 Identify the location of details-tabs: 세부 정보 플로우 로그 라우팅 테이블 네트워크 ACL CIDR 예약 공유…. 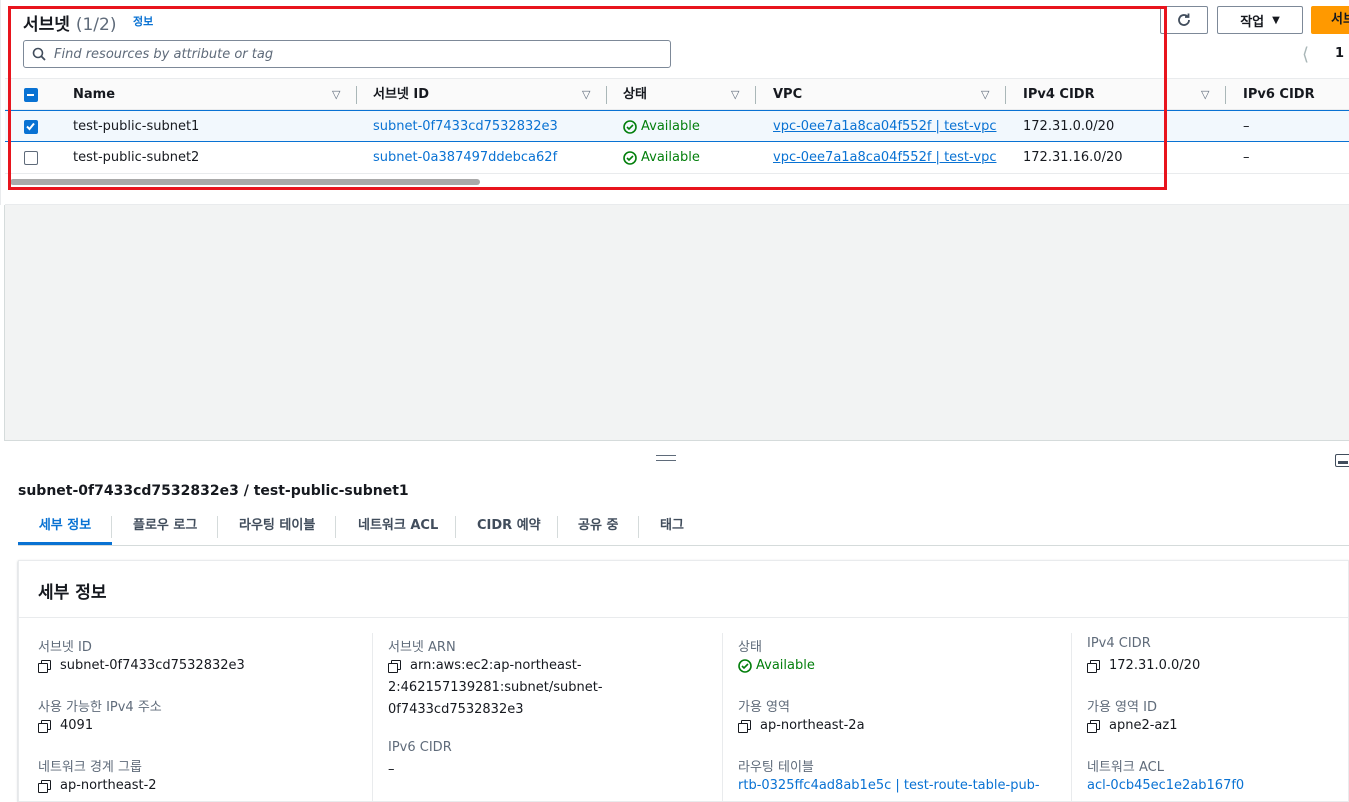
(683, 527).